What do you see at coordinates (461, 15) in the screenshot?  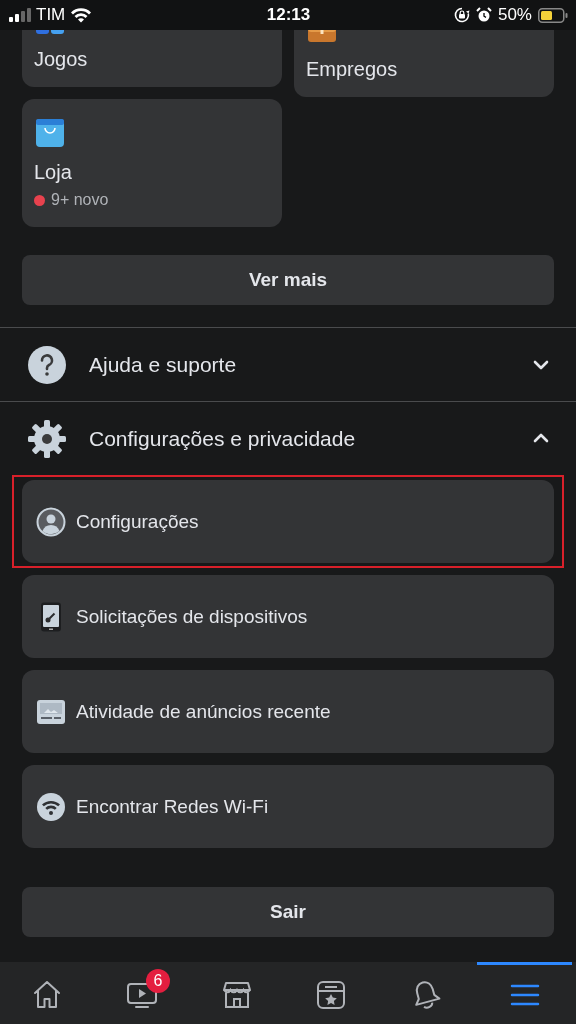 I see `rotation-lock-icon` at bounding box center [461, 15].